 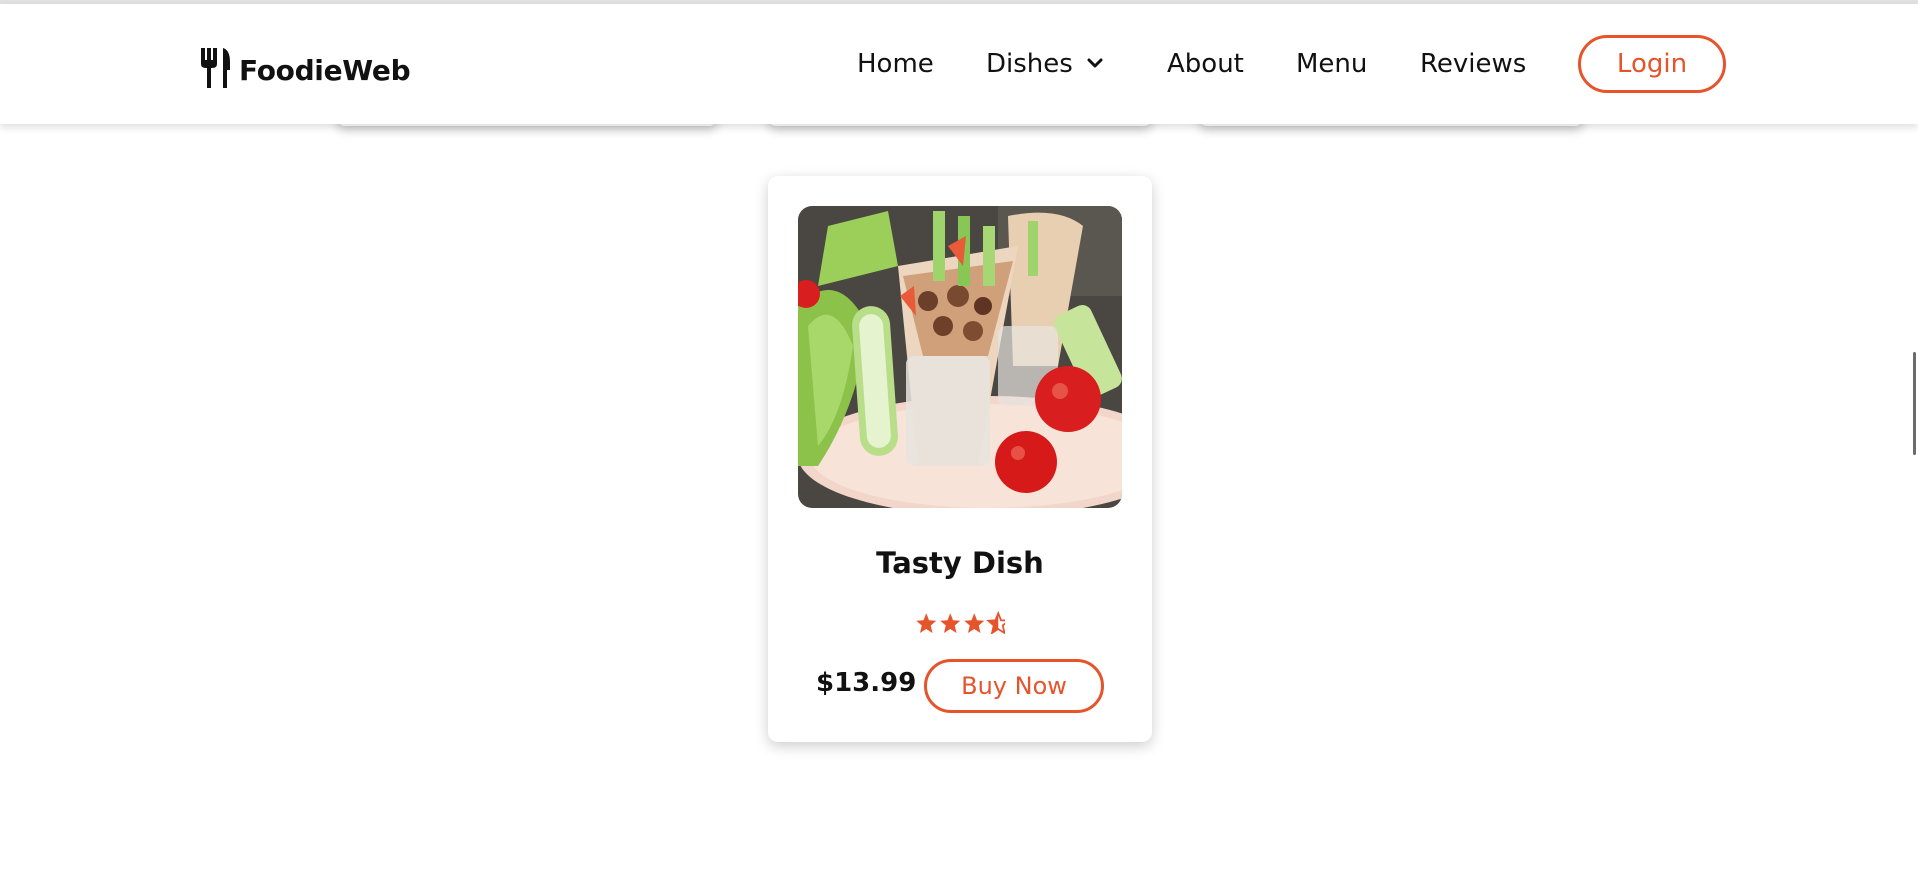 I want to click on nav-reviews: Reviews, so click(x=1473, y=64).